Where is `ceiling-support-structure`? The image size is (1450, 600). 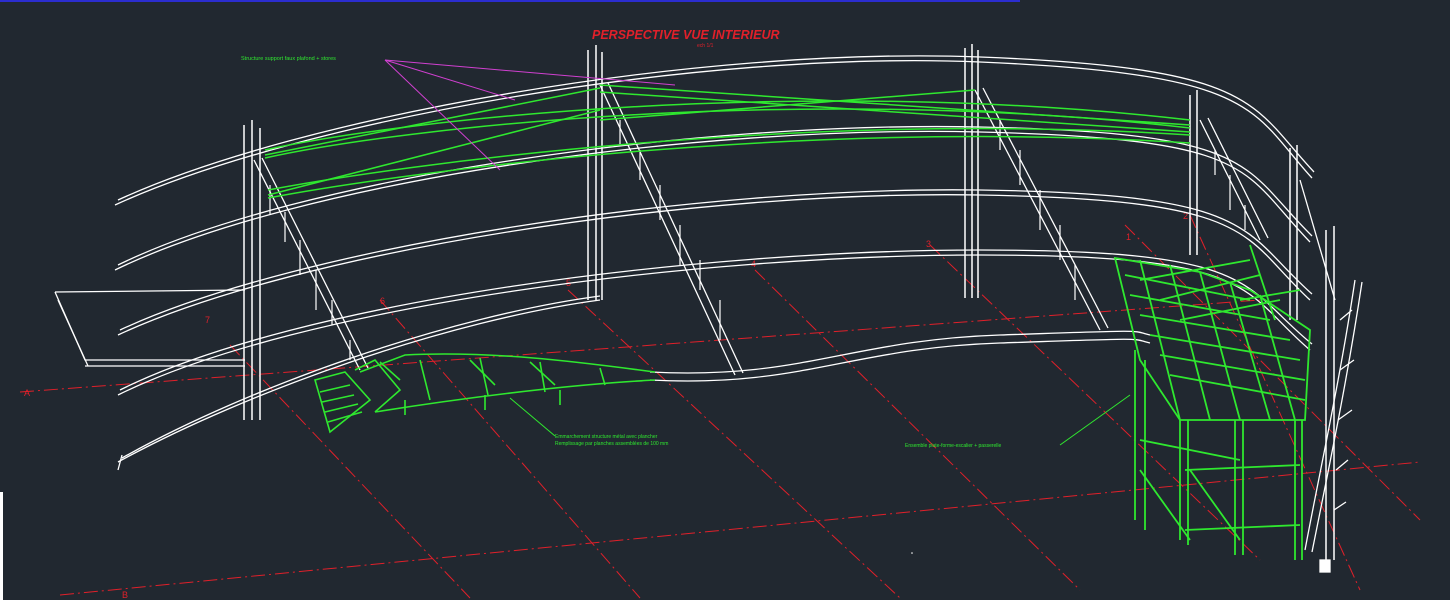 ceiling-support-structure is located at coordinates (727, 141).